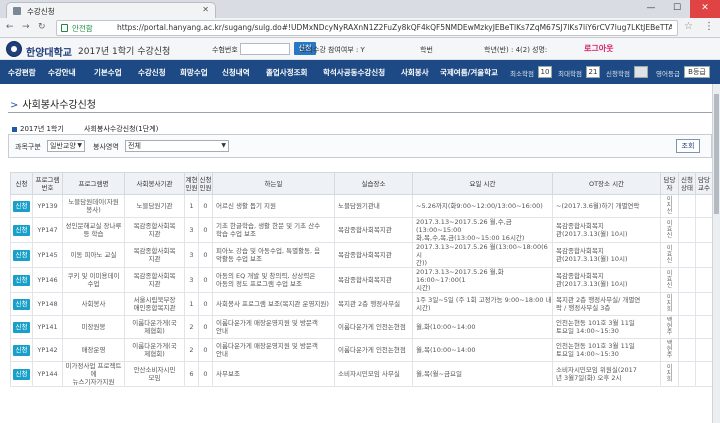 The height and width of the screenshot is (423, 720). Describe the element at coordinates (273, 183) in the screenshot. I see `col-task: 하는일` at that location.